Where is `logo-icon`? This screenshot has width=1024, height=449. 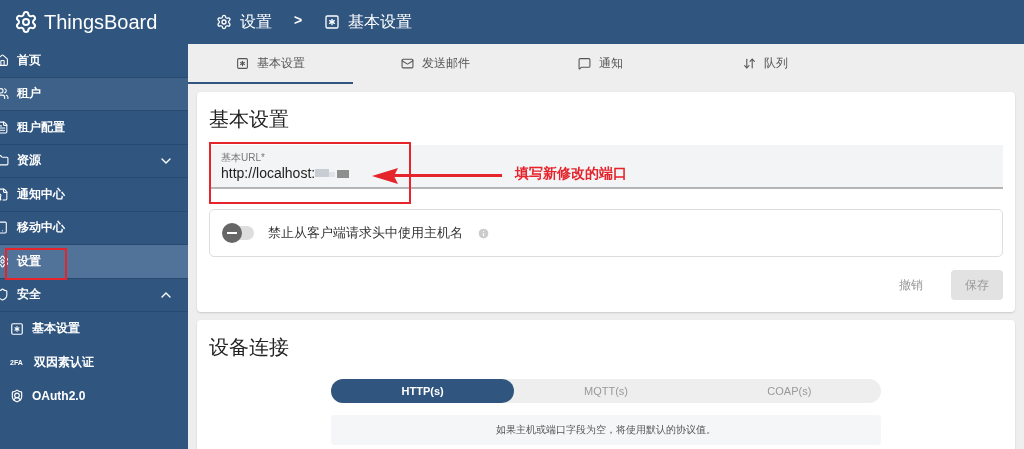 logo-icon is located at coordinates (26, 22).